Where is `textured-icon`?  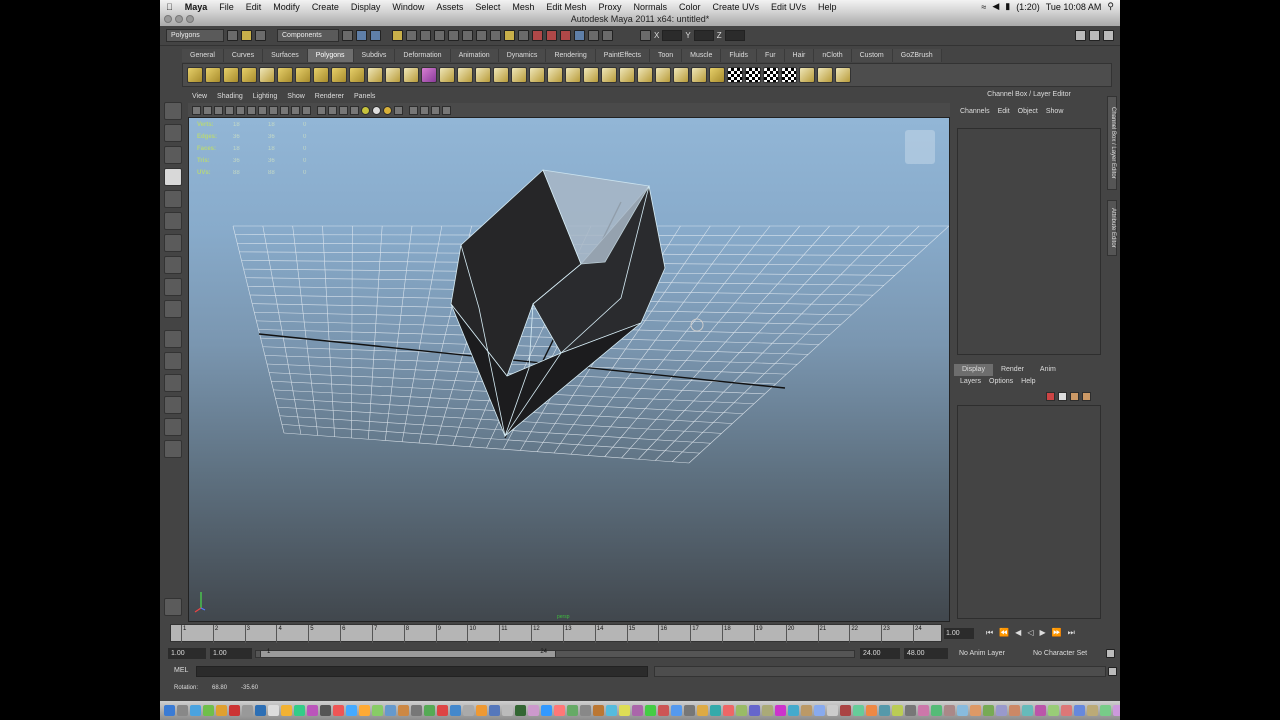 textured-icon is located at coordinates (398, 110).